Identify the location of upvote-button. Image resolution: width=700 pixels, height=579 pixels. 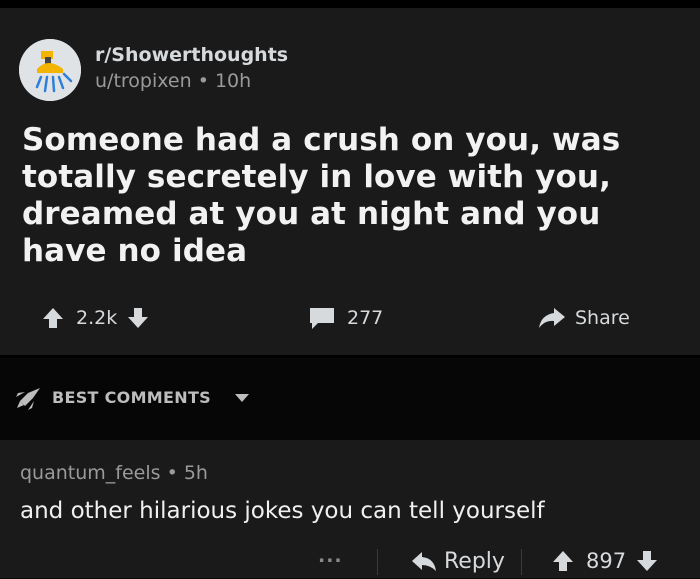
(53, 318).